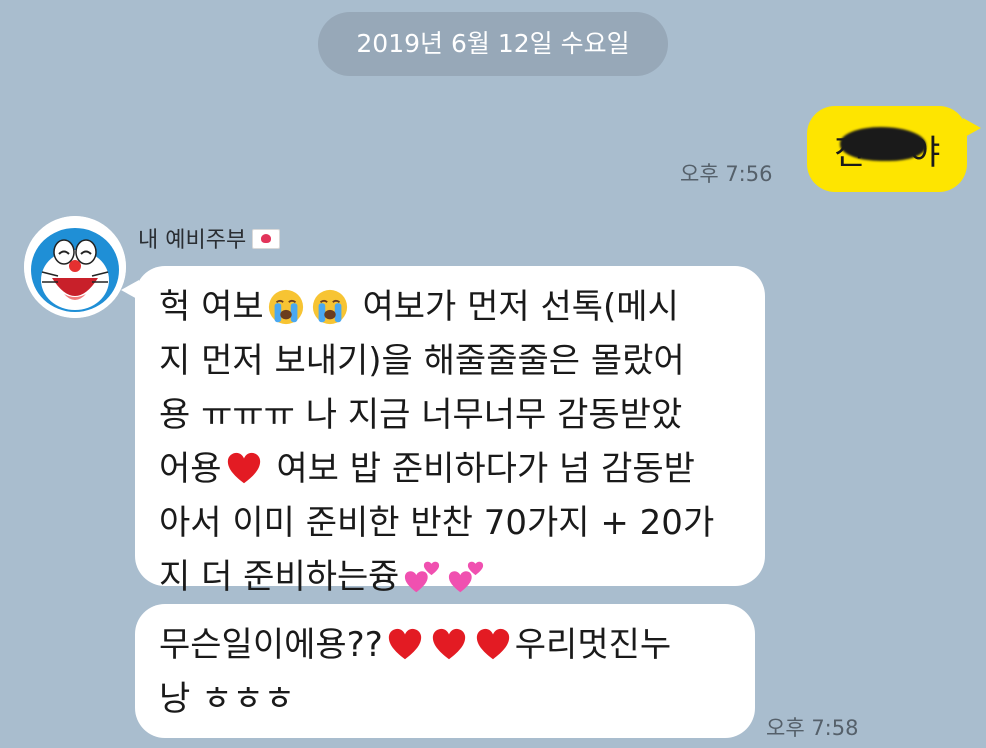 The image size is (986, 748). I want to click on message-line: 지 더 준비하는즁, so click(450, 577).